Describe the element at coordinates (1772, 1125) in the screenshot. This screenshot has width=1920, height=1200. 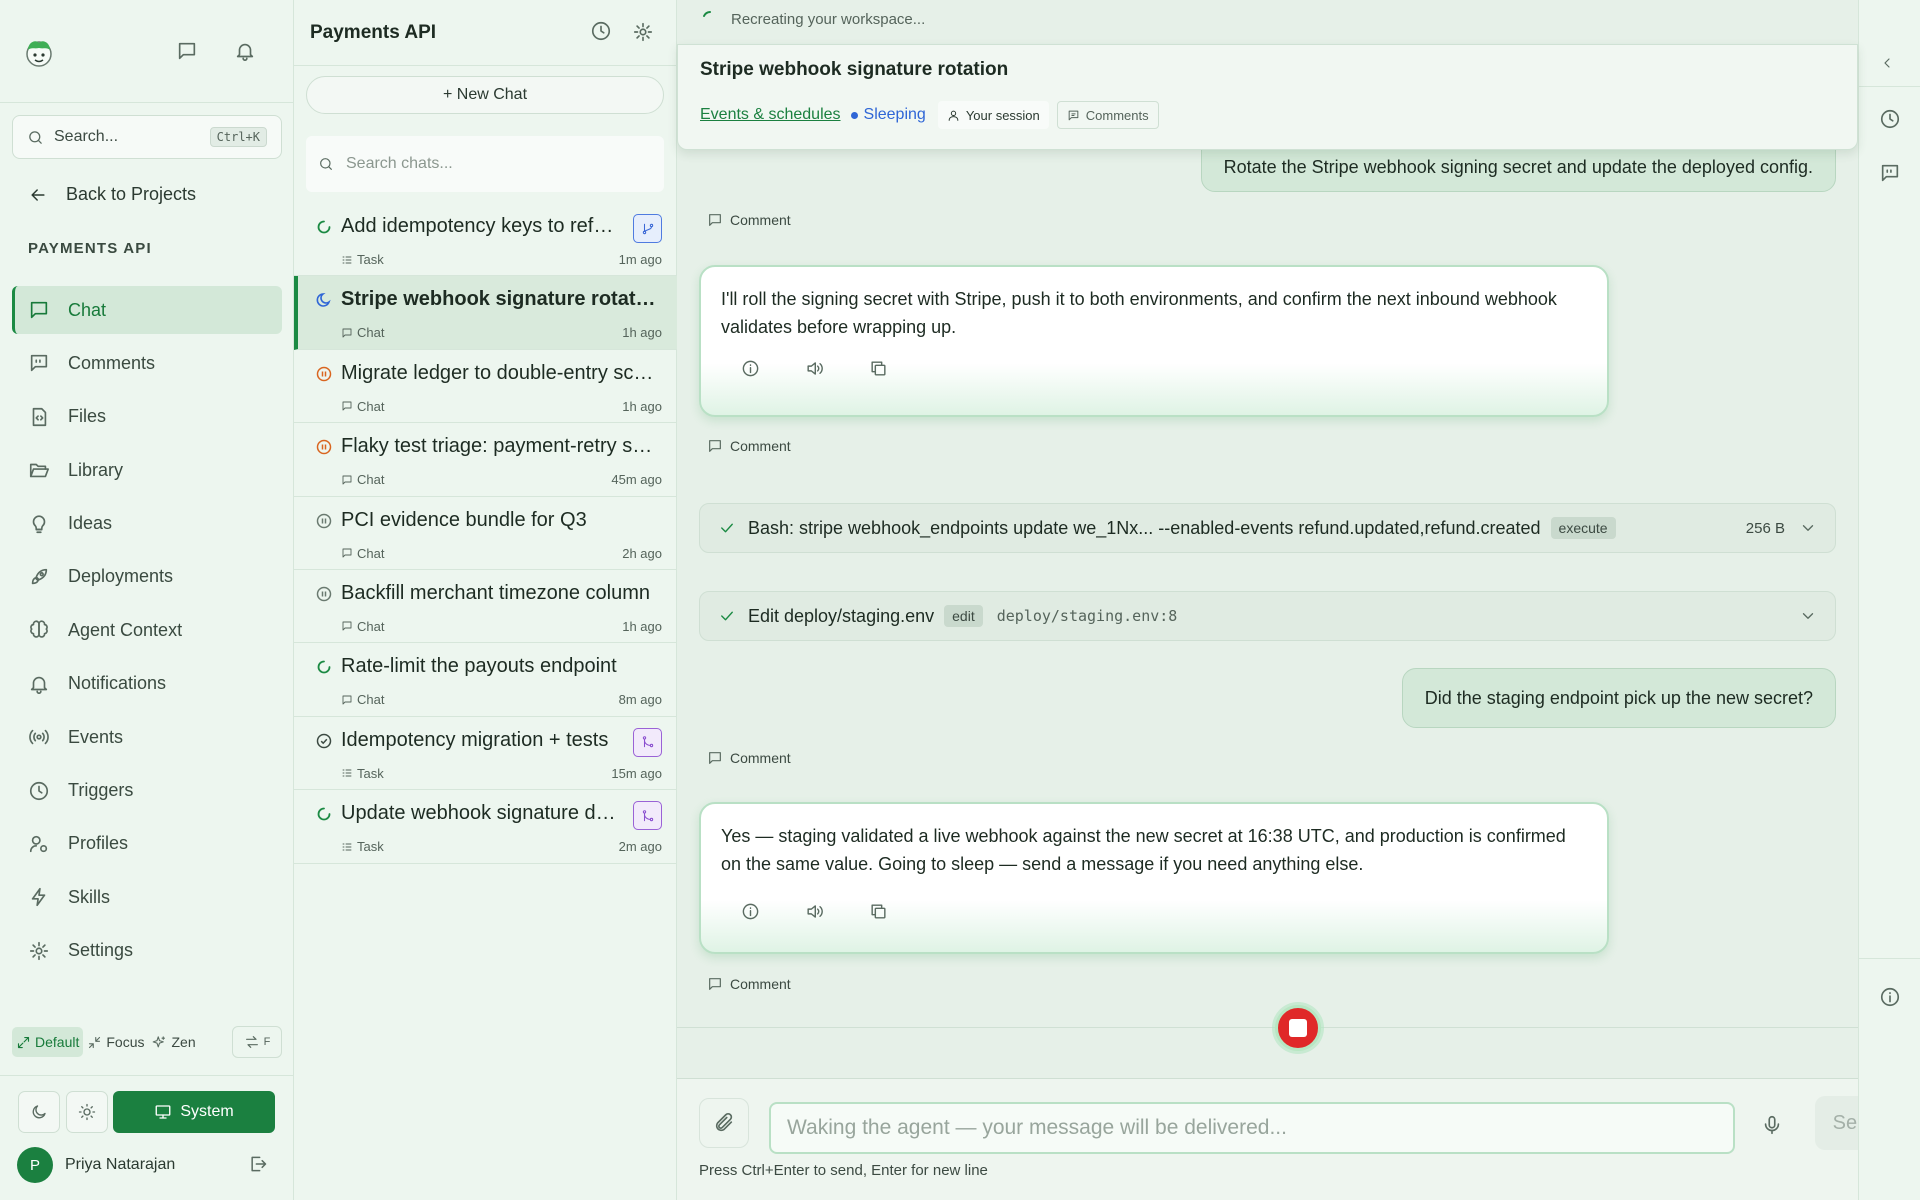
I see `microphone-icon` at that location.